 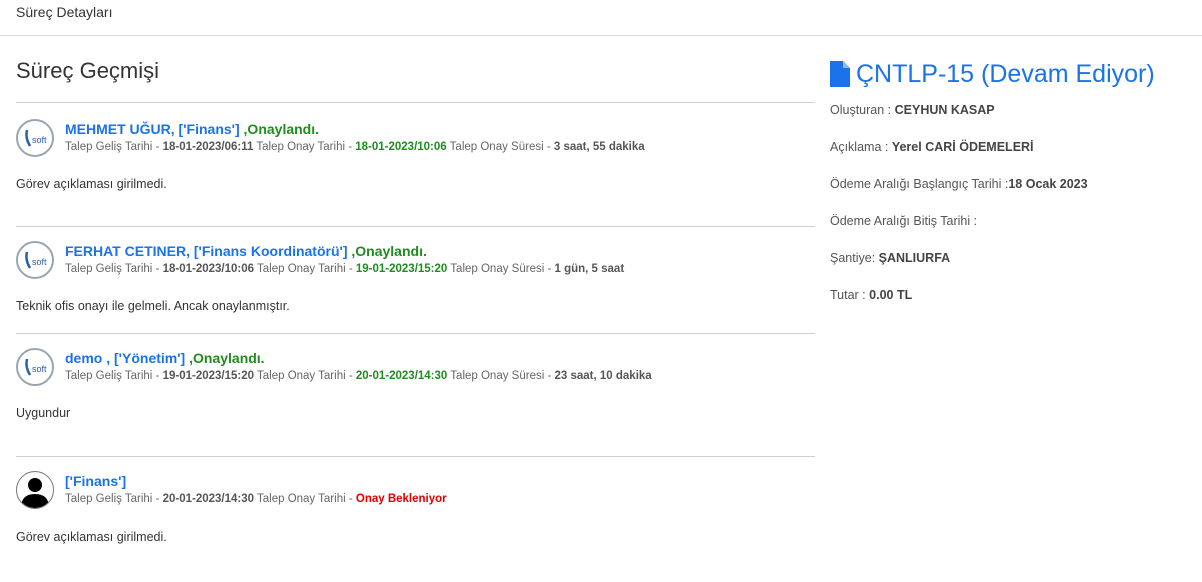 I want to click on document-title: ÇNTLP-15 (Devam Ediyor), so click(x=1010, y=74).